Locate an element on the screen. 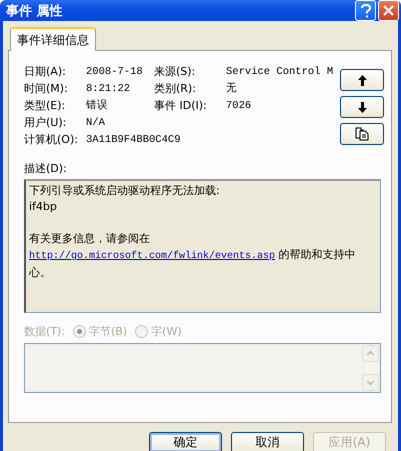 The width and height of the screenshot is (401, 451). dialog-button: 确定 is located at coordinates (185, 441).